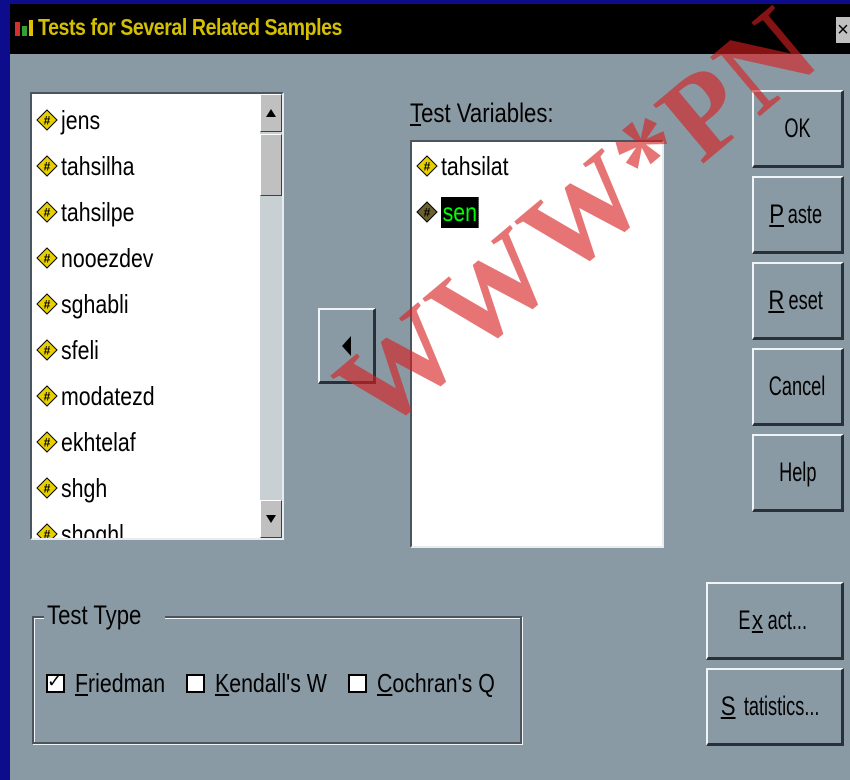 The height and width of the screenshot is (780, 850). Describe the element at coordinates (107, 257) in the screenshot. I see `variable-name: nooezdev` at that location.